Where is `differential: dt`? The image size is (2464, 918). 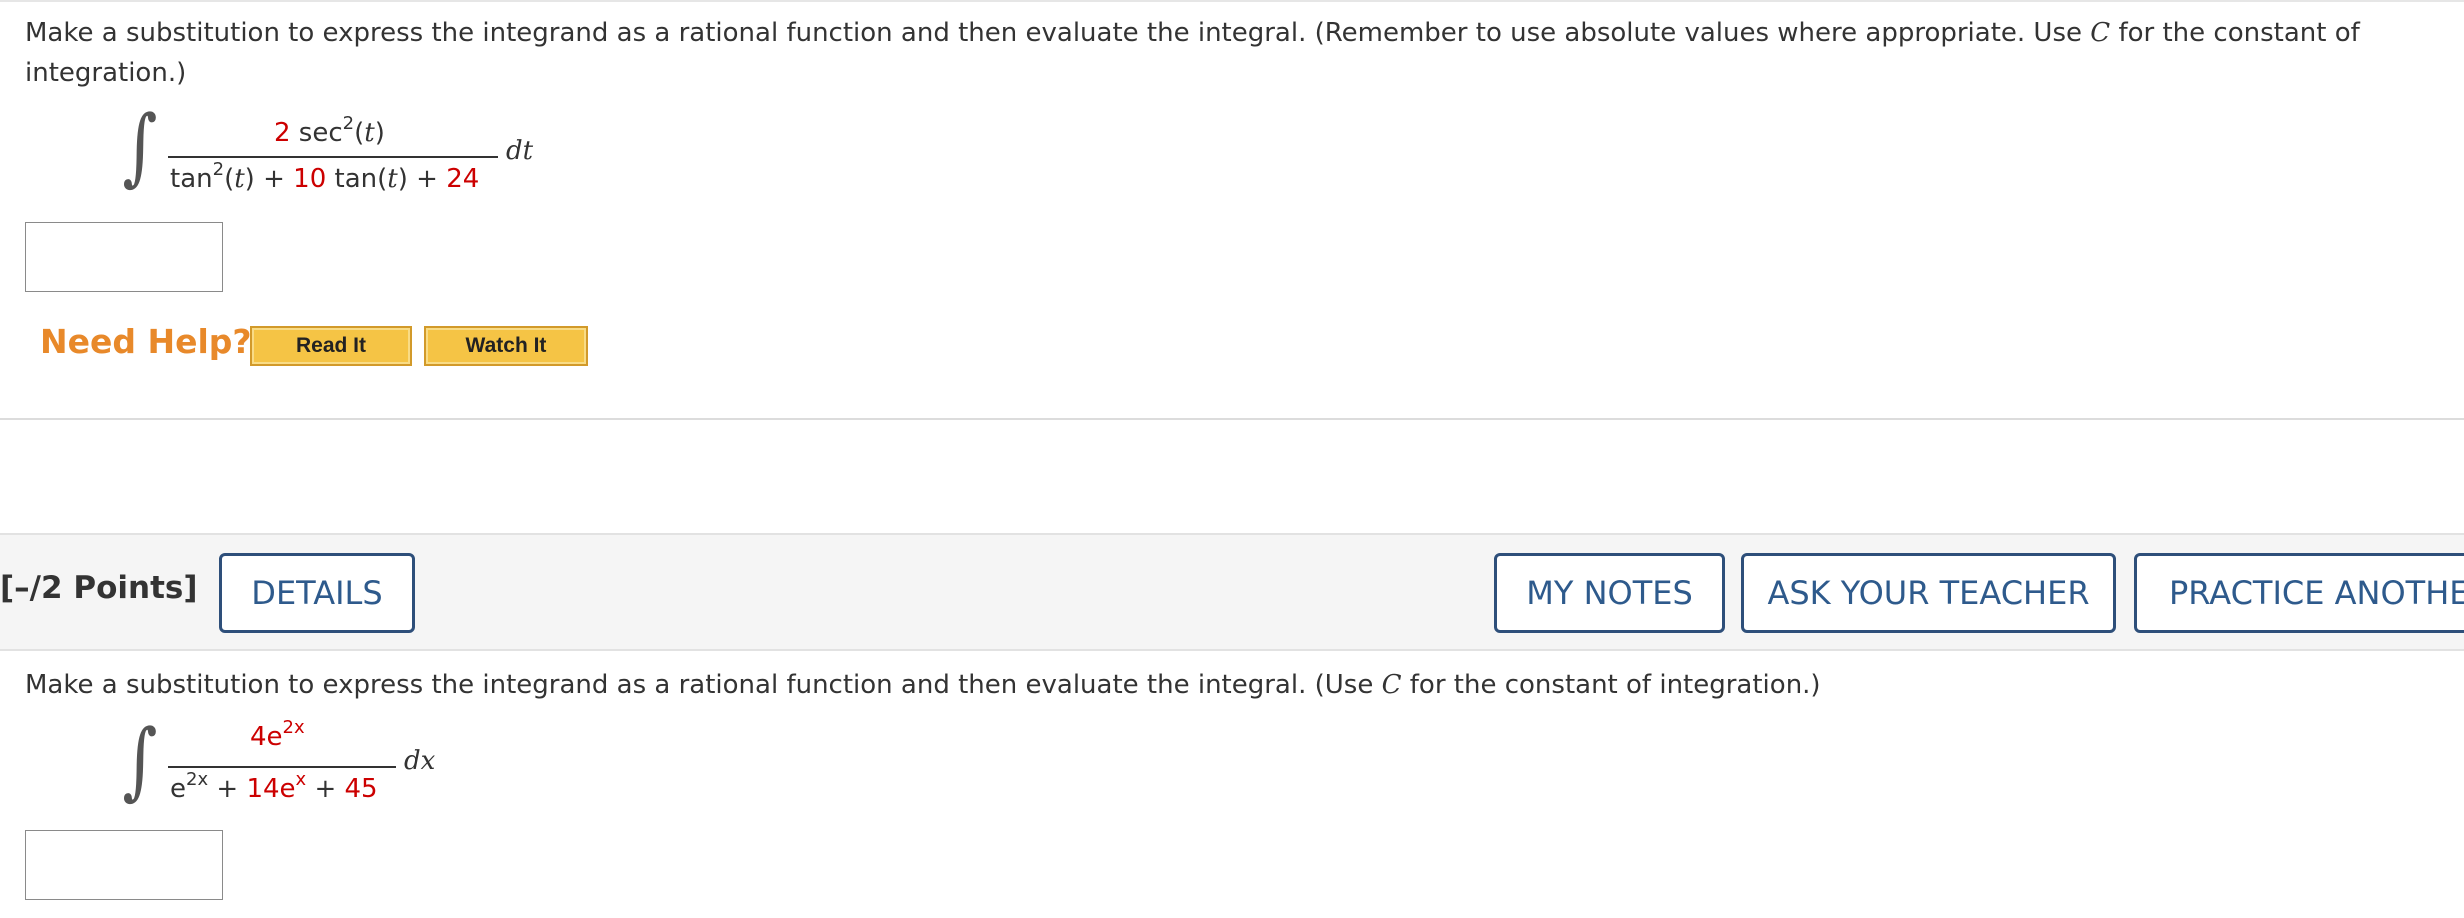 differential: dt is located at coordinates (520, 151).